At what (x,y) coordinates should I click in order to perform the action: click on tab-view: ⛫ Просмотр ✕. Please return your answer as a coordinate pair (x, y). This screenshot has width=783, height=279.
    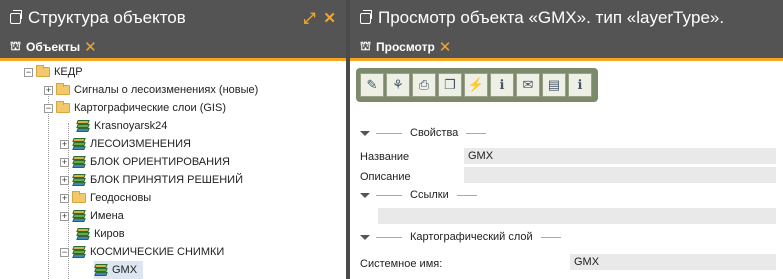
    Looking at the image, I should click on (405, 47).